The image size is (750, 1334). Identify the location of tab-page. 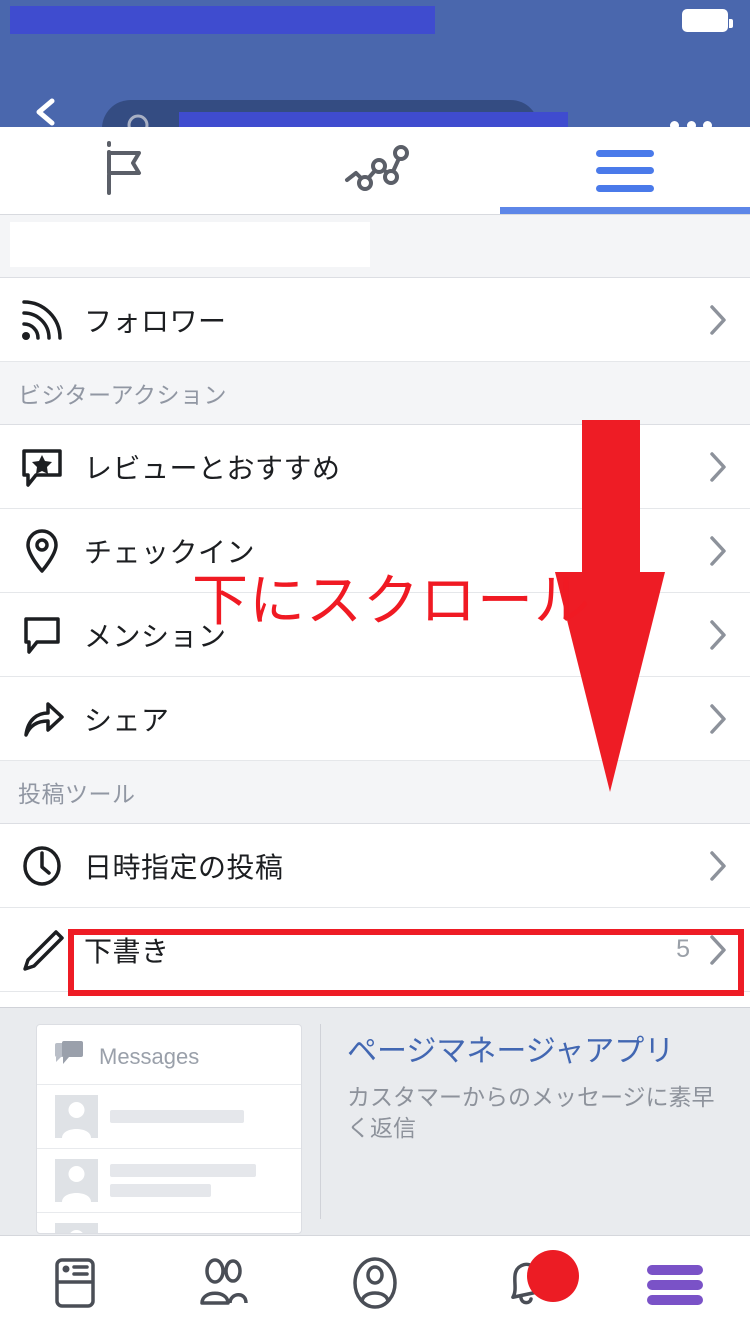
(125, 170).